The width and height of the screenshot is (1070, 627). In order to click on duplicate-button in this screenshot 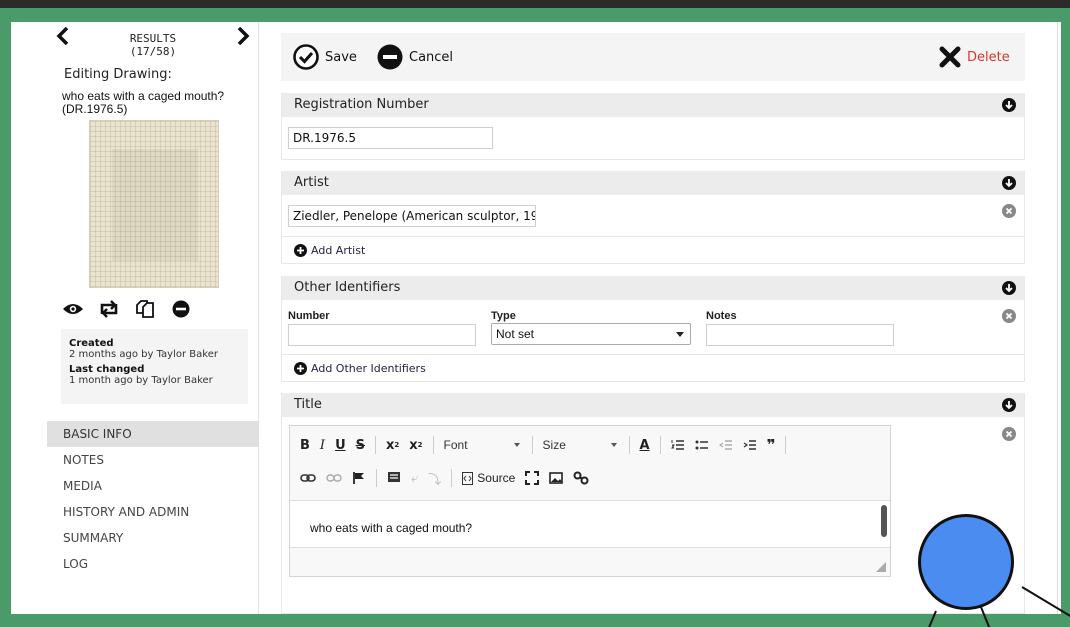, I will do `click(145, 309)`.